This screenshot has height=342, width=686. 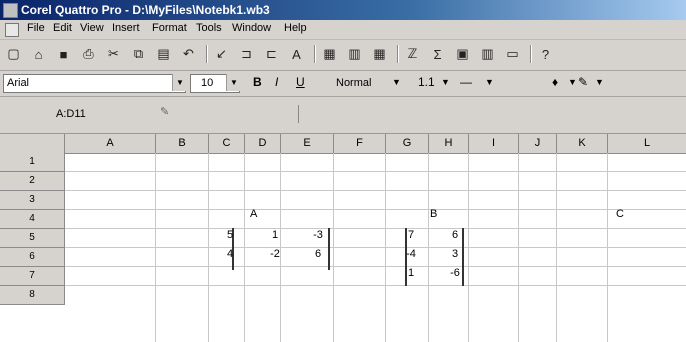 What do you see at coordinates (412, 54) in the screenshot?
I see `sort-icon: ℤ` at bounding box center [412, 54].